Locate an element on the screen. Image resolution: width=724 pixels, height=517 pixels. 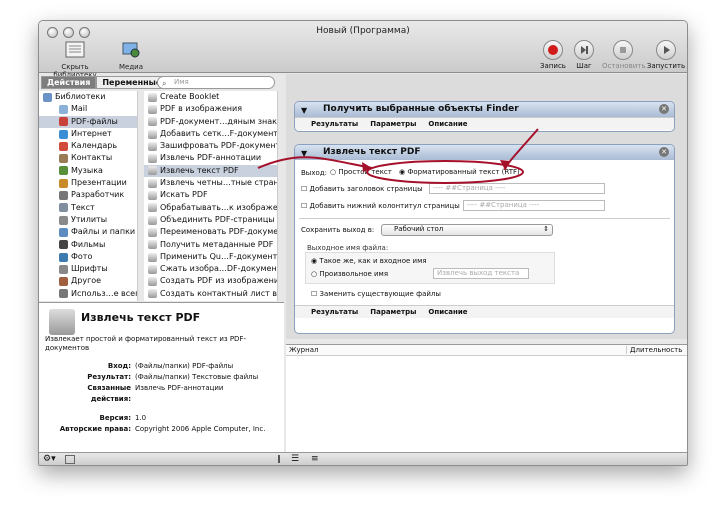
annotation-arrows is located at coordinates (398, 156).